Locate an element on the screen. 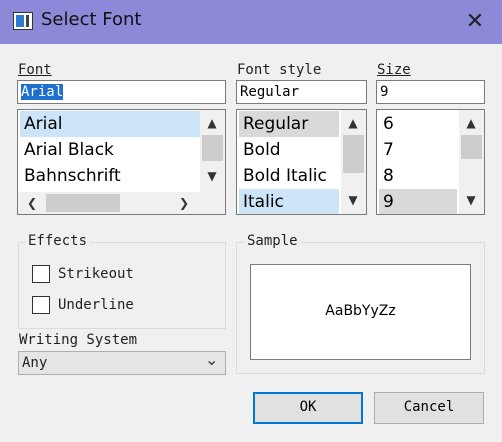 Image resolution: width=502 pixels, height=442 pixels. effects-group is located at coordinates (122, 285).